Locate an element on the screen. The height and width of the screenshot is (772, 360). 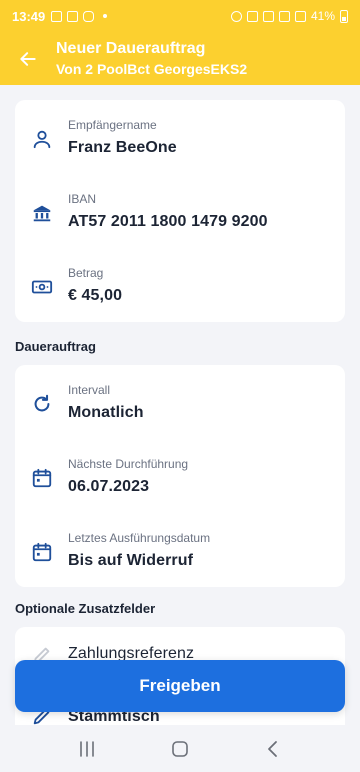
iban-row: IBAN AT57 2011 1800 1479 9200 is located at coordinates (180, 211).